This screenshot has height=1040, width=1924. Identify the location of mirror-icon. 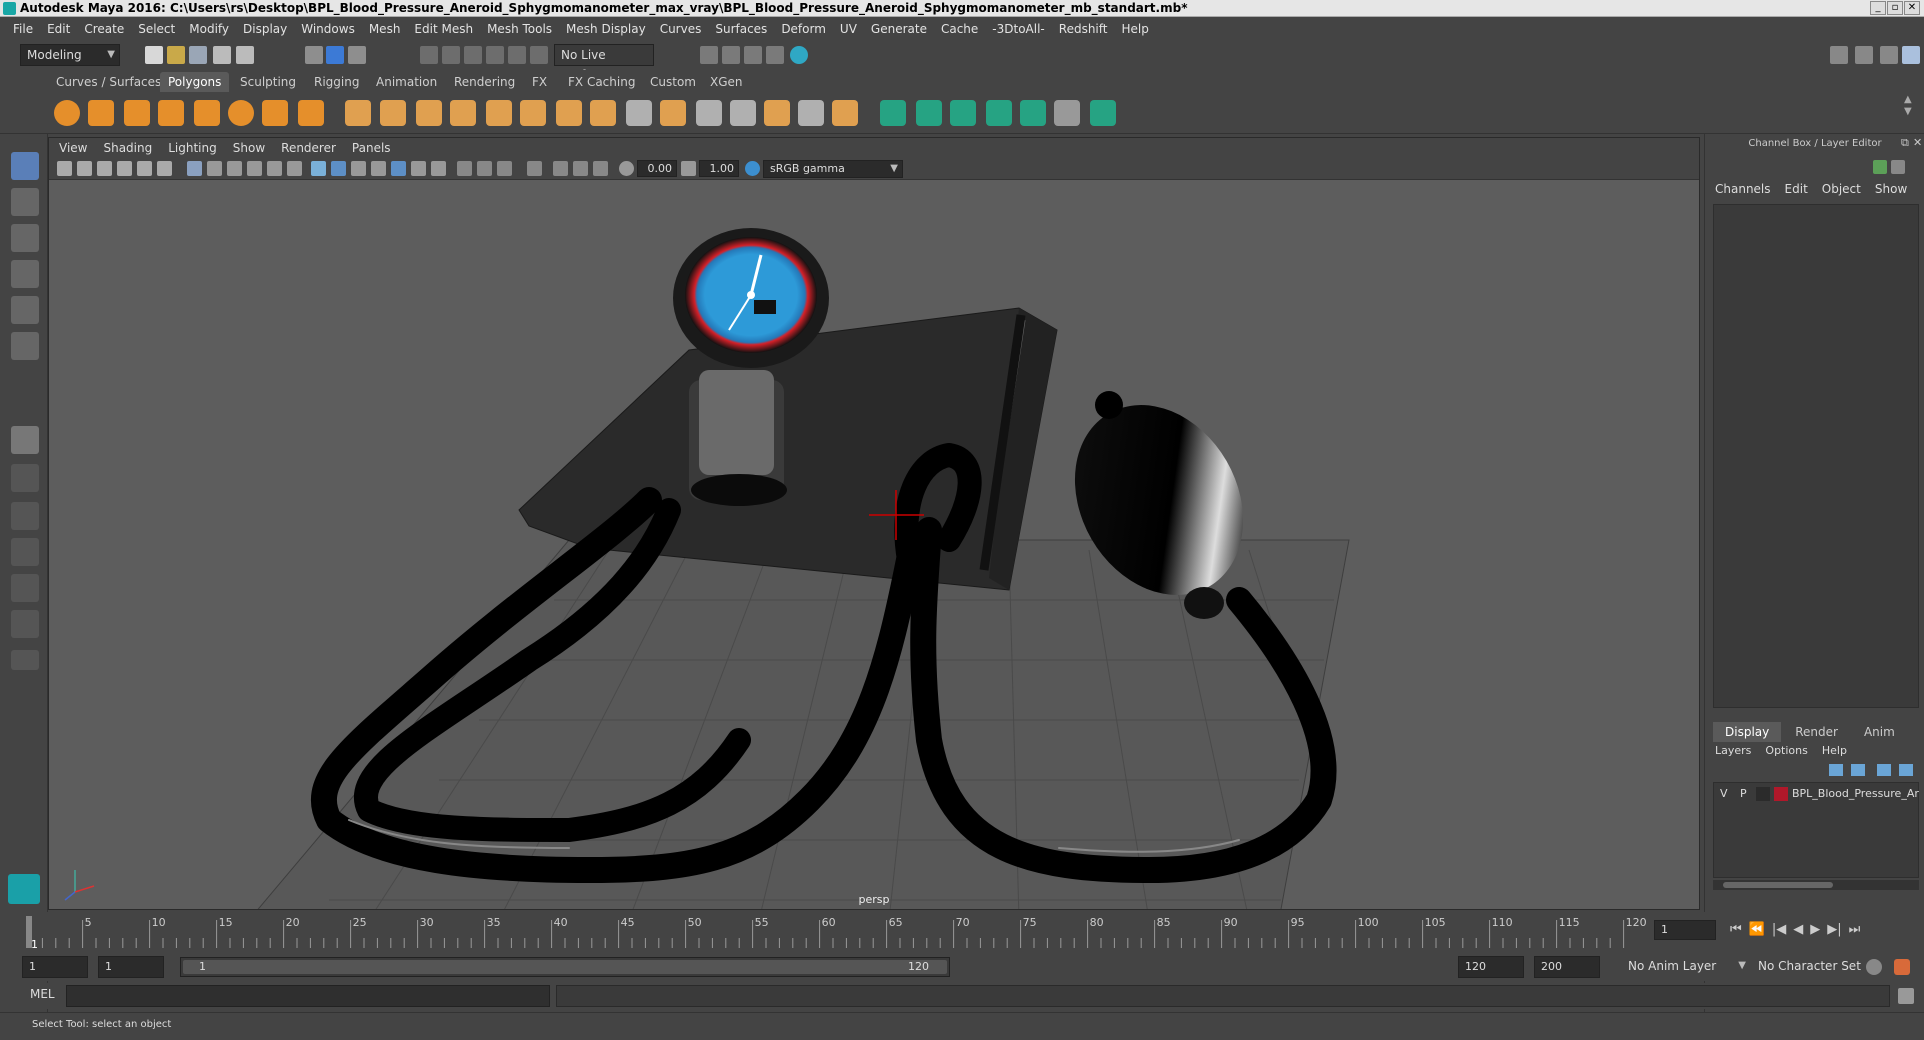
(429, 113).